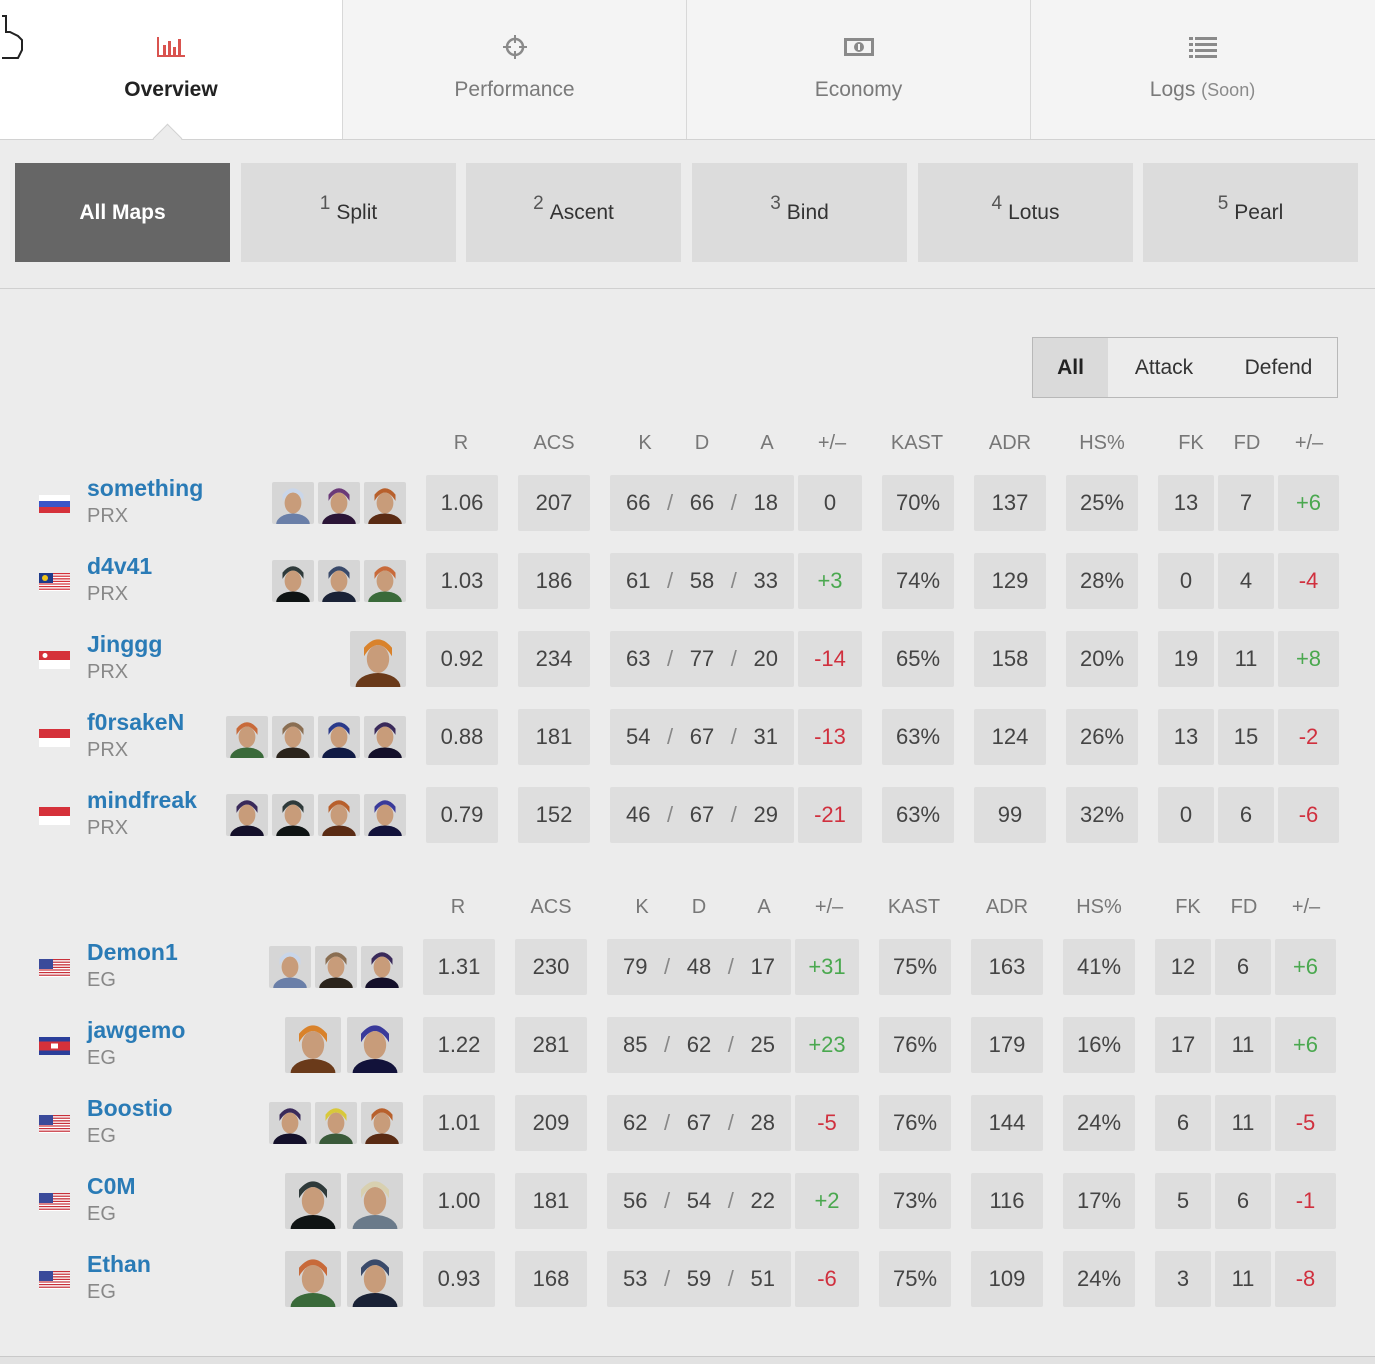  Describe the element at coordinates (171, 69) in the screenshot. I see `tab-overview: Overview` at that location.